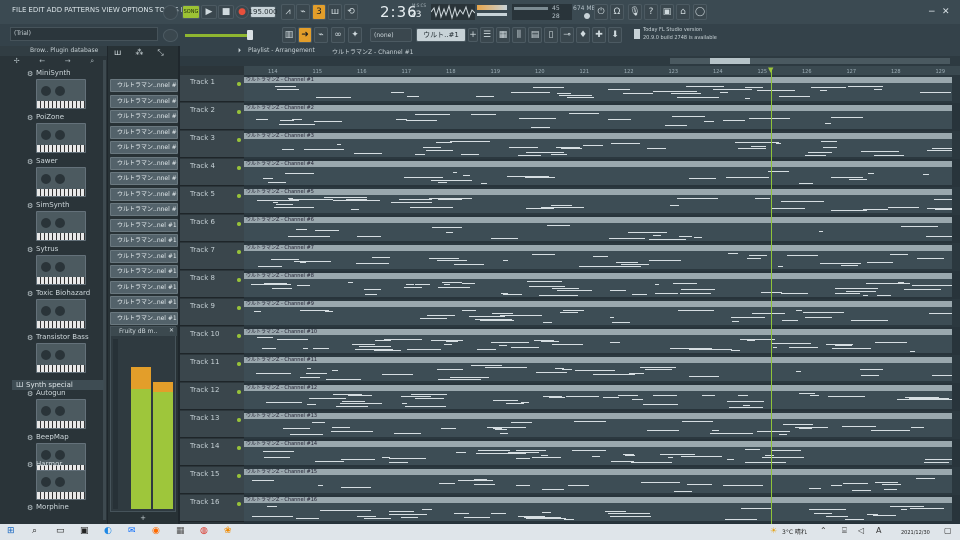 This screenshot has height=540, width=960. I want to click on channel-button: ウルトラマン..nnel #5, so click(144, 147).